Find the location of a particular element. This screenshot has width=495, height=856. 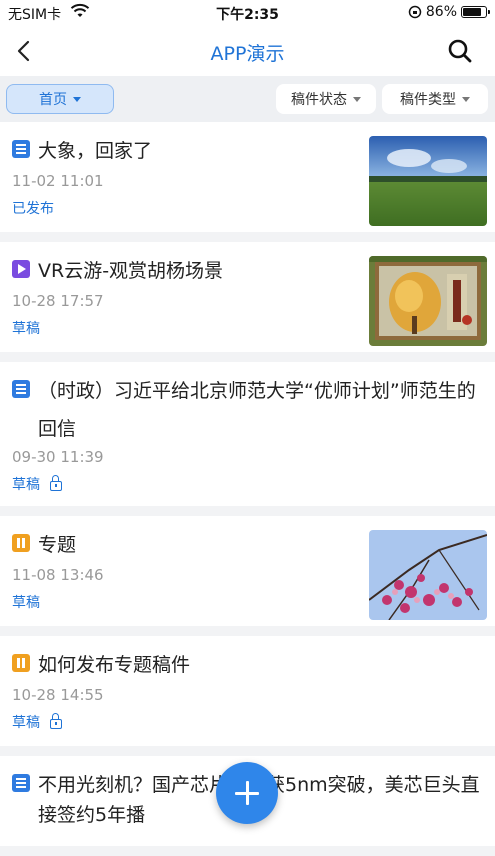

filter-bar: 首页 稿件状态 稿件类型 is located at coordinates (247, 99).